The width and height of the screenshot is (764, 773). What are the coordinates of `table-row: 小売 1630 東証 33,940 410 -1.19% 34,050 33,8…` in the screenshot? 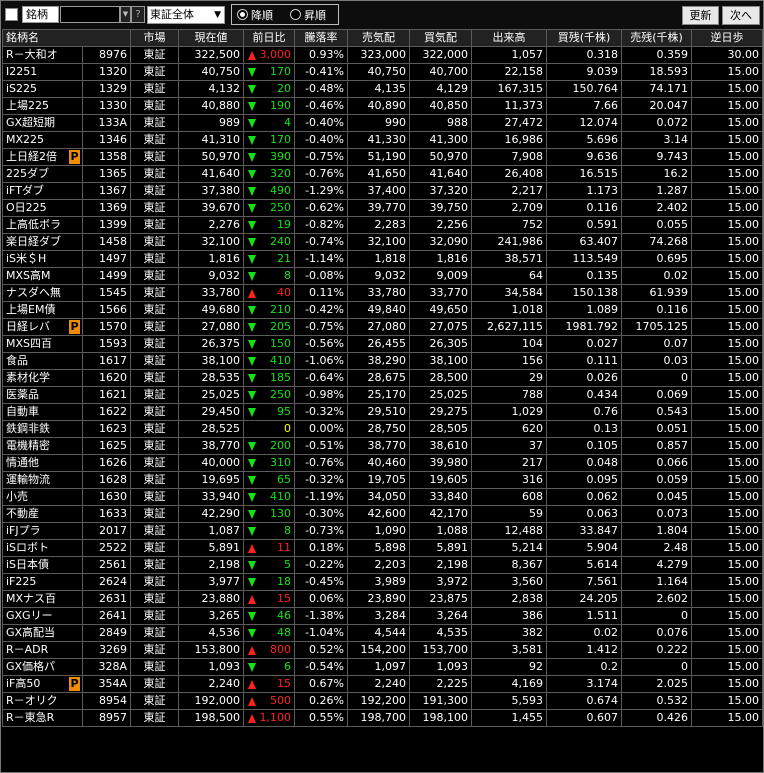 It's located at (382, 497).